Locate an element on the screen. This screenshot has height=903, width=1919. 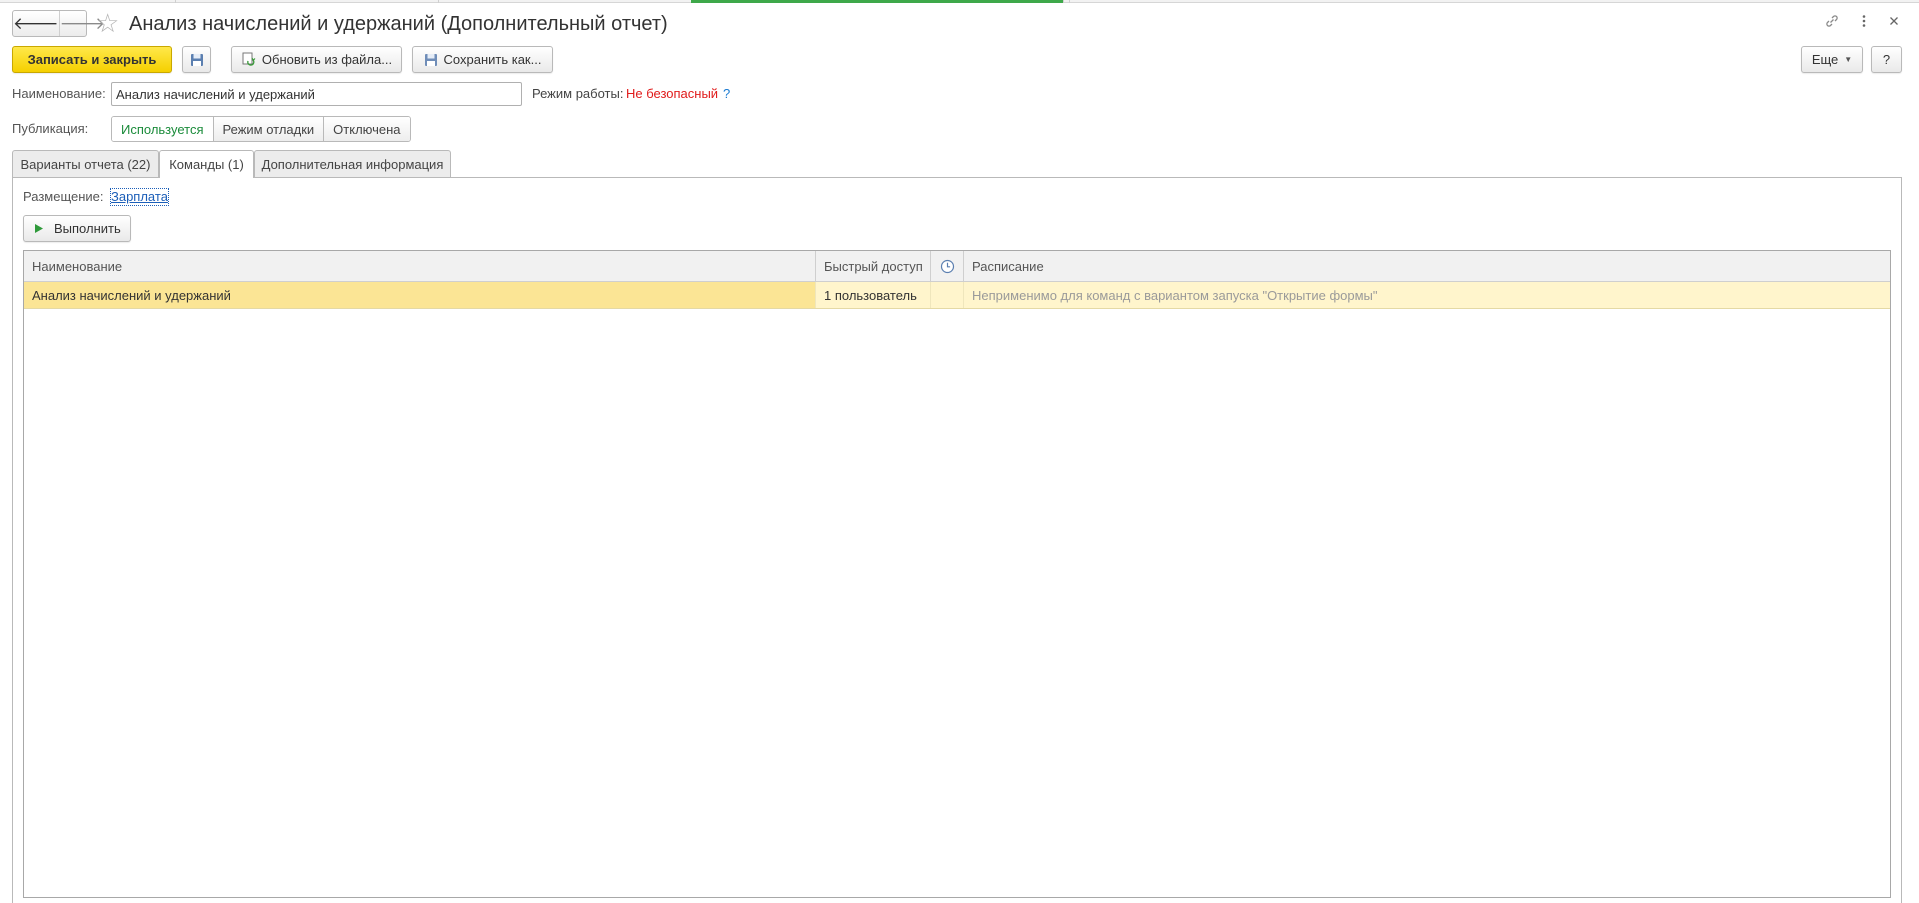
arrow-left-icon: 🡐 is located at coordinates (36, 23).